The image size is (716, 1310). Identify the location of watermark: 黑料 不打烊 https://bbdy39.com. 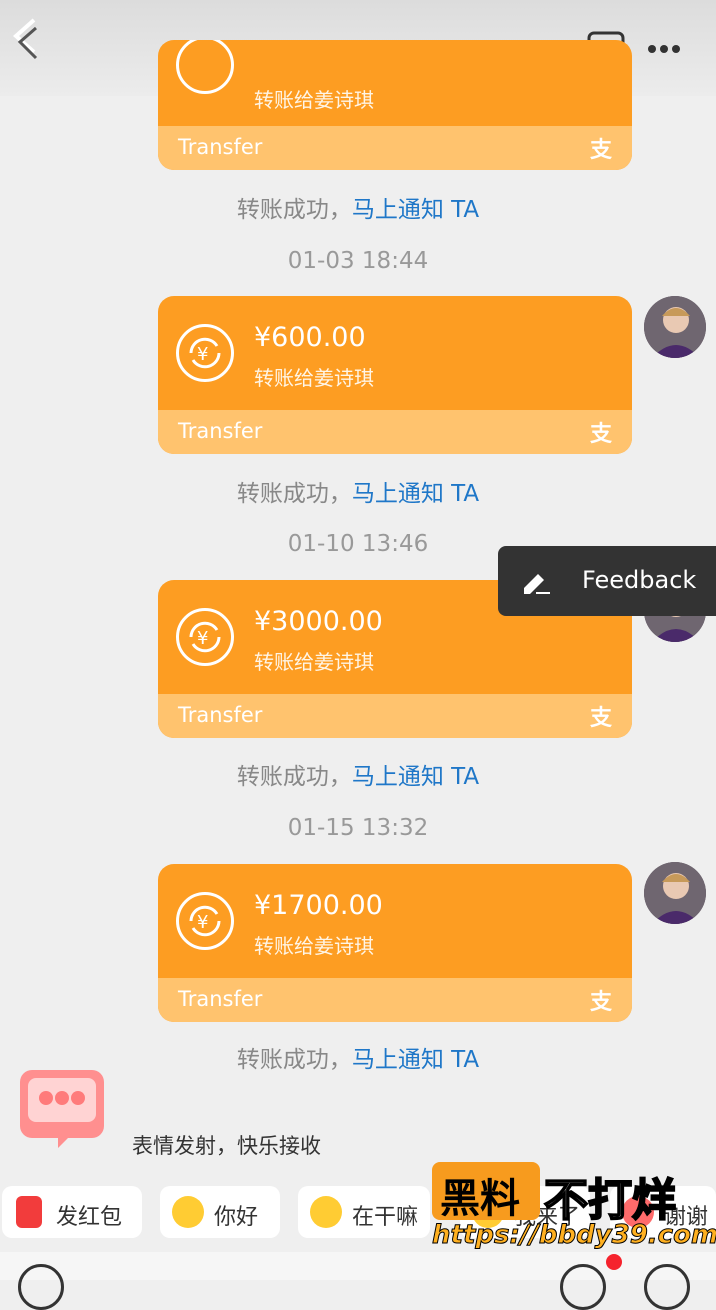
(573, 1209).